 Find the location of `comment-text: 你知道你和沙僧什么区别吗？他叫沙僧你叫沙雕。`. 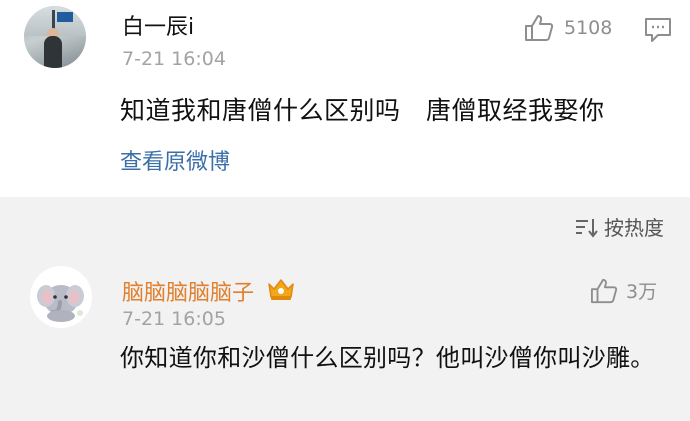

comment-text: 你知道你和沙僧什么区别吗？他叫沙僧你叫沙雕。 is located at coordinates (387, 358).